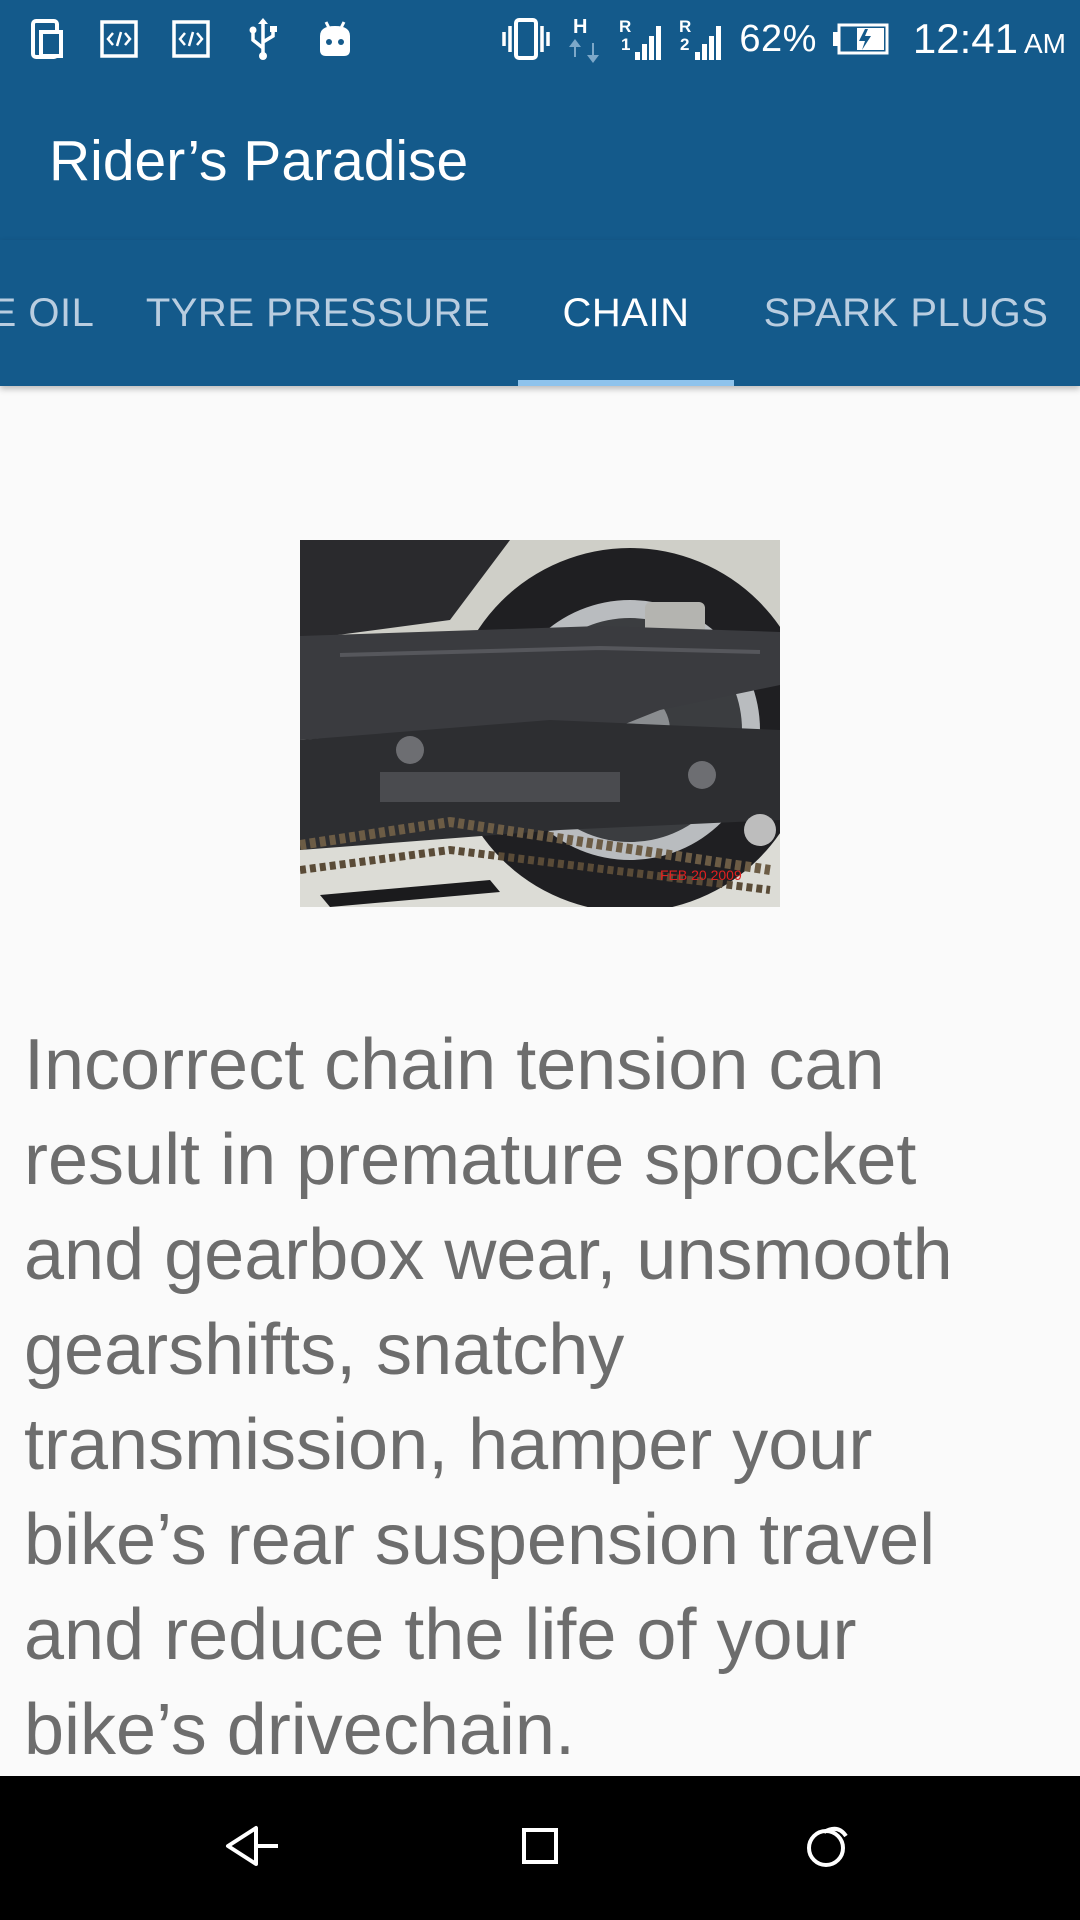 The image size is (1080, 1920). I want to click on status-bar-left-icons, so click(191, 39).